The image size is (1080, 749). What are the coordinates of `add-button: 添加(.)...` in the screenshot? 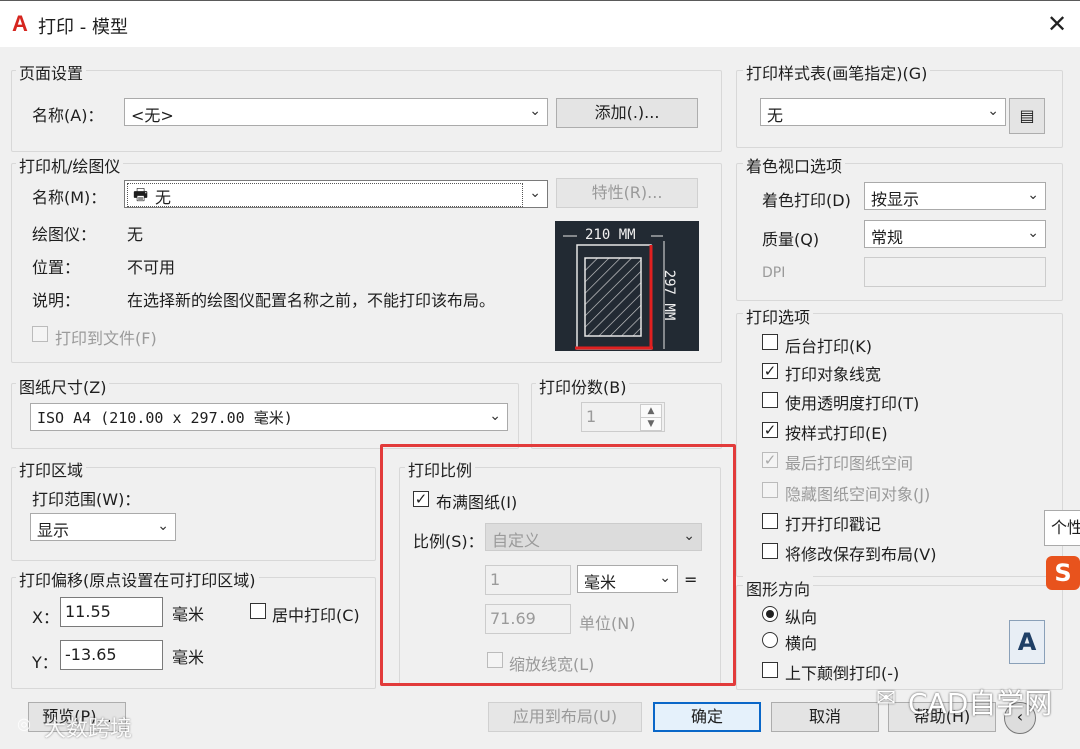 It's located at (627, 113).